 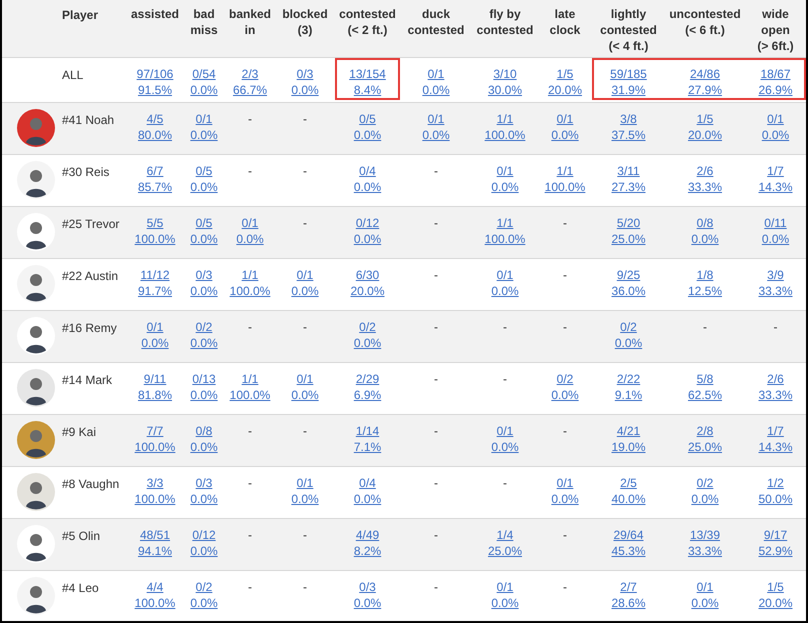 I want to click on stat-link: 5/5, so click(x=155, y=223).